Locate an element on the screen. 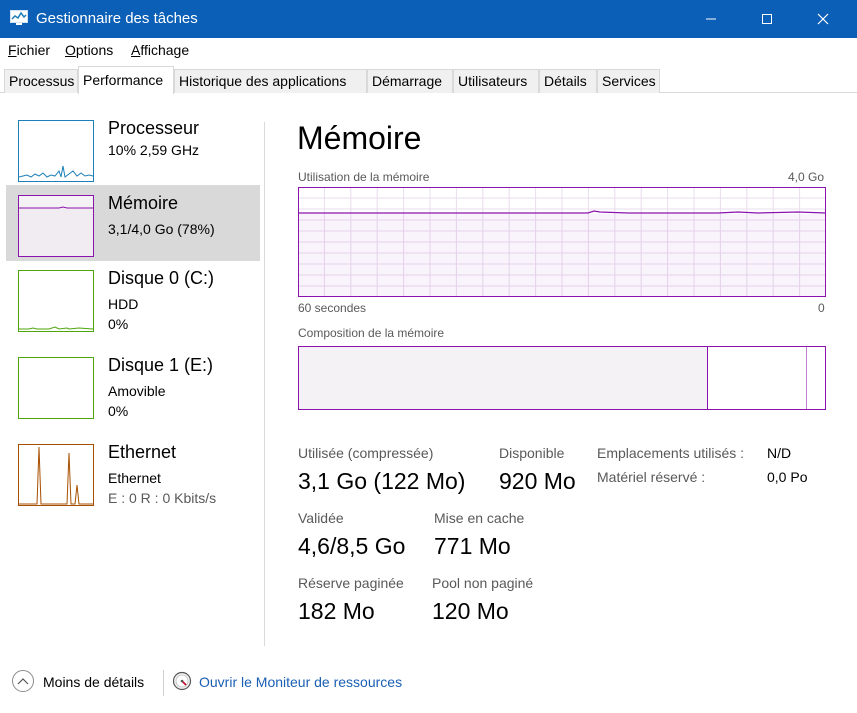 Image resolution: width=857 pixels, height=713 pixels. minimize-icon is located at coordinates (711, 19).